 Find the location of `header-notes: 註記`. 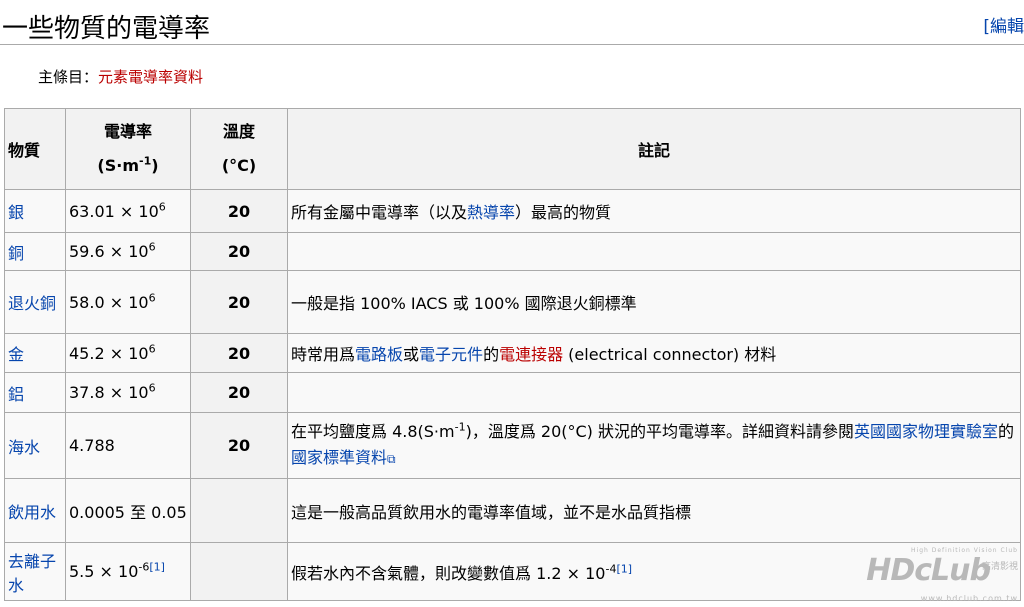

header-notes: 註記 is located at coordinates (654, 149).